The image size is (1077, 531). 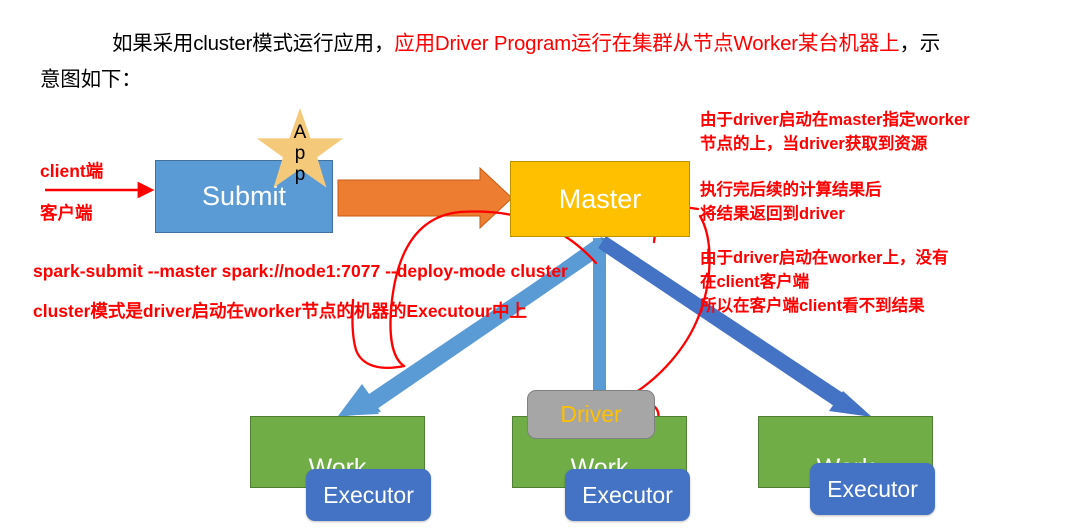 I want to click on red-curve-driver-pointer, so click(x=669, y=306).